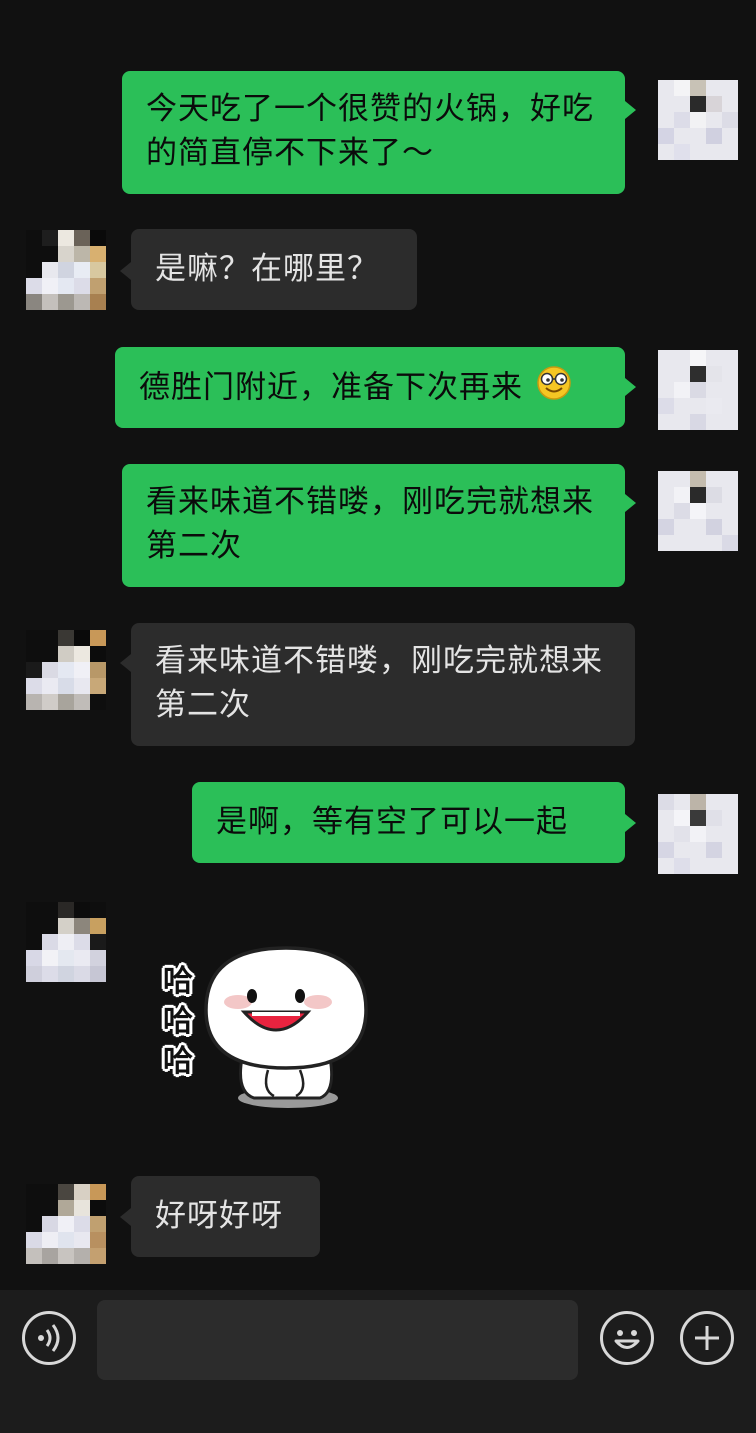 The width and height of the screenshot is (756, 1433). I want to click on message-text: 是嘛？在哪里？, so click(267, 269).